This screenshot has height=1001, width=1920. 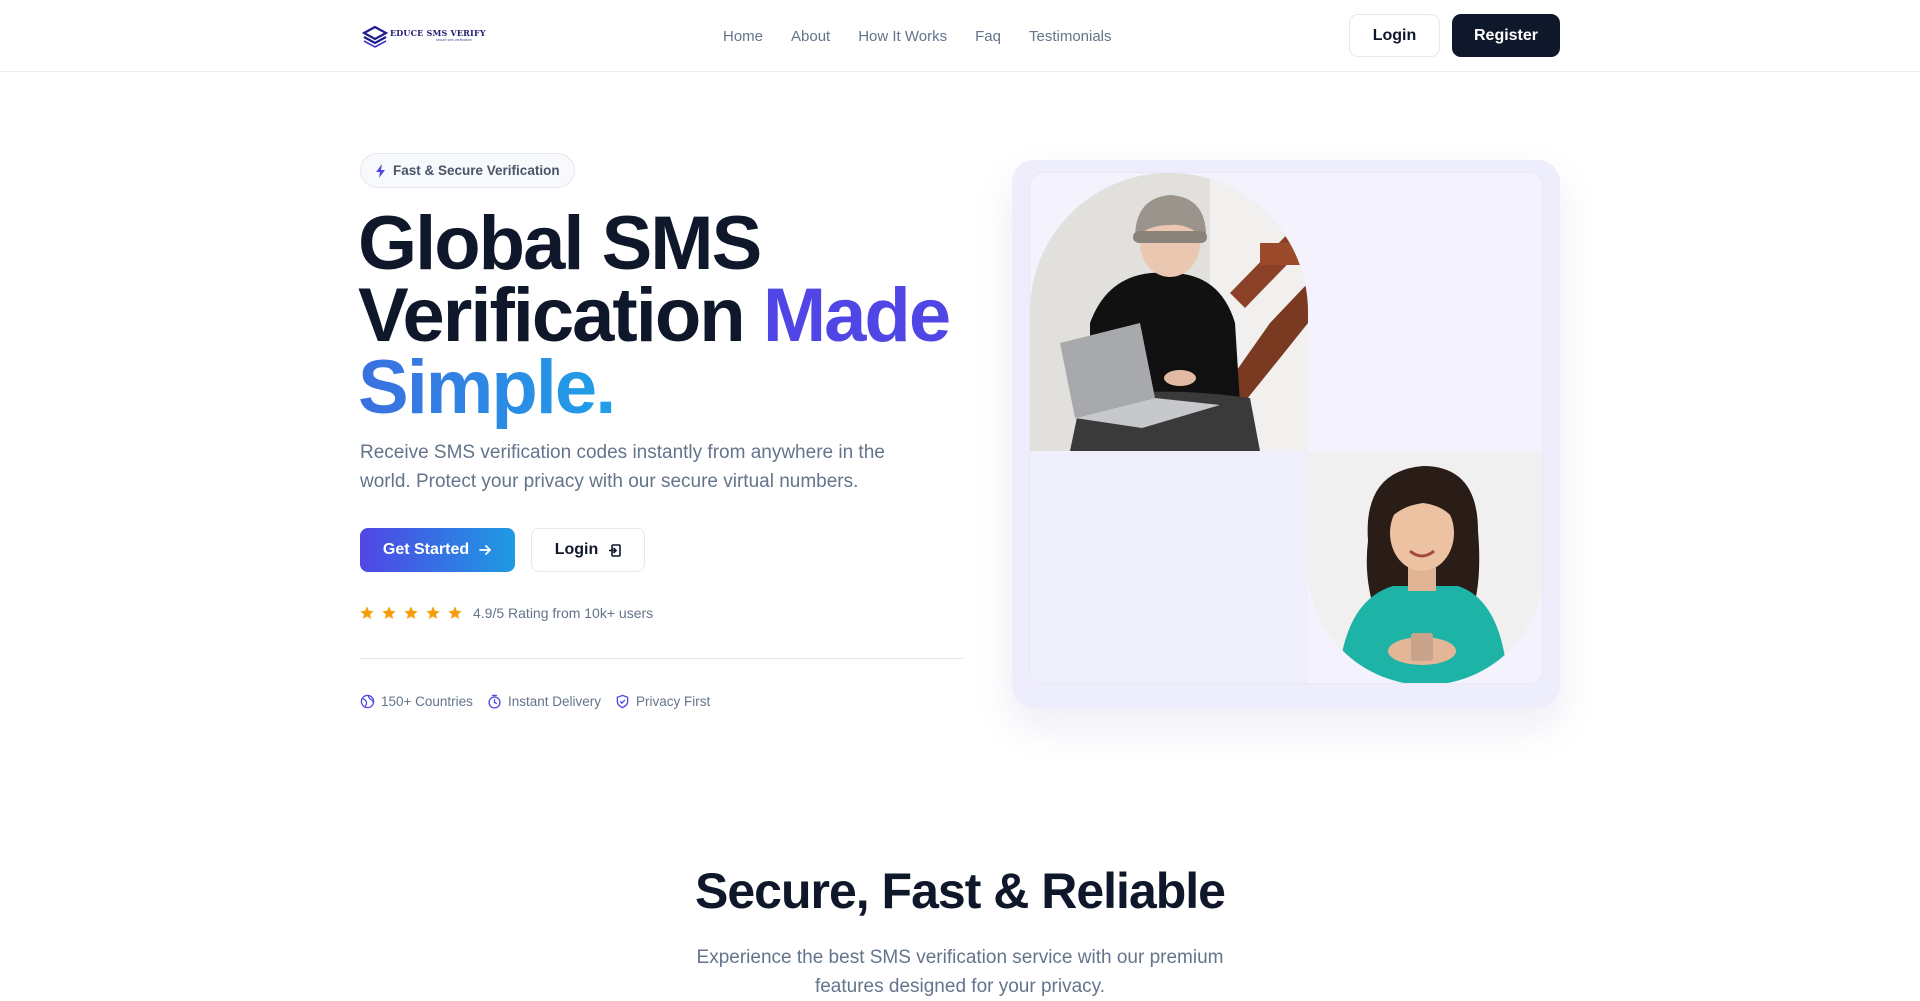 I want to click on globe-icon, so click(x=367, y=701).